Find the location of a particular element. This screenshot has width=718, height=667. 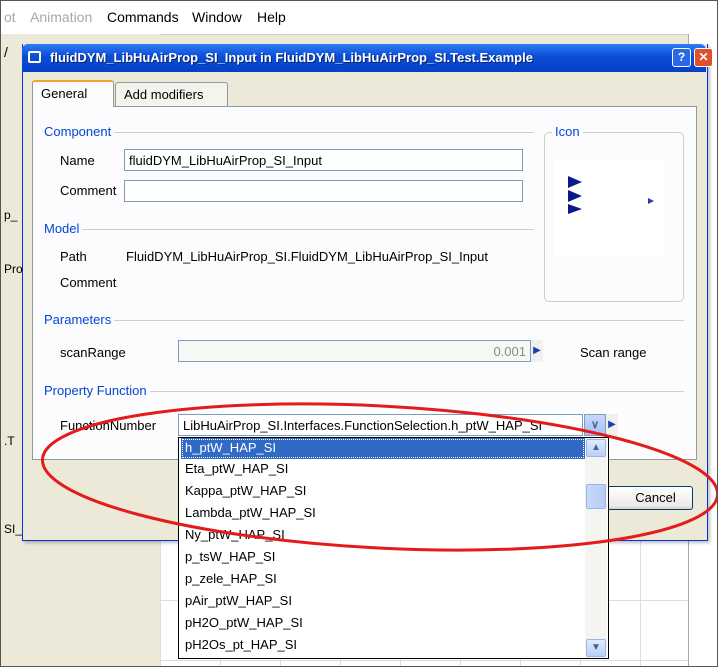

group-label-model: Model is located at coordinates (63, 228).